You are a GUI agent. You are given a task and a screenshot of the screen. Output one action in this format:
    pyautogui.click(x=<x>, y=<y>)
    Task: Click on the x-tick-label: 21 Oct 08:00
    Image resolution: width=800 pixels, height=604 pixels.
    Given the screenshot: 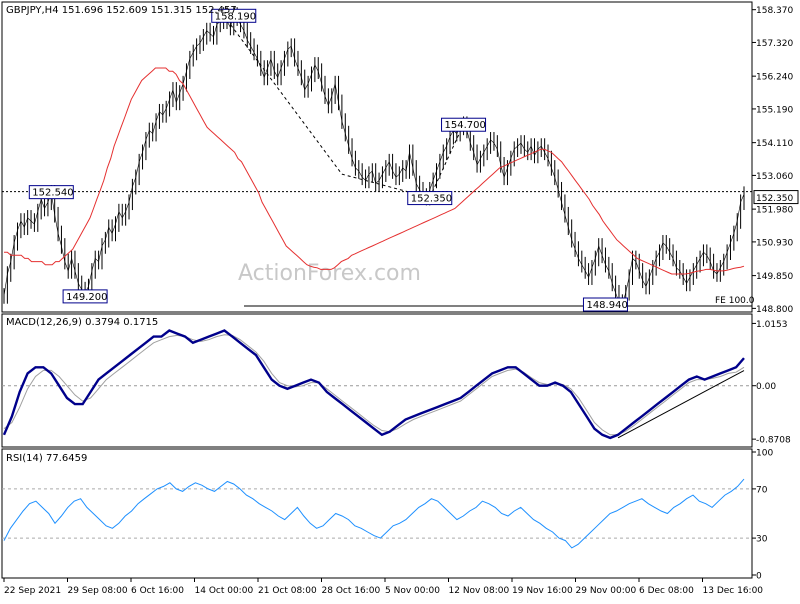 What is the action you would take?
    pyautogui.click(x=287, y=591)
    